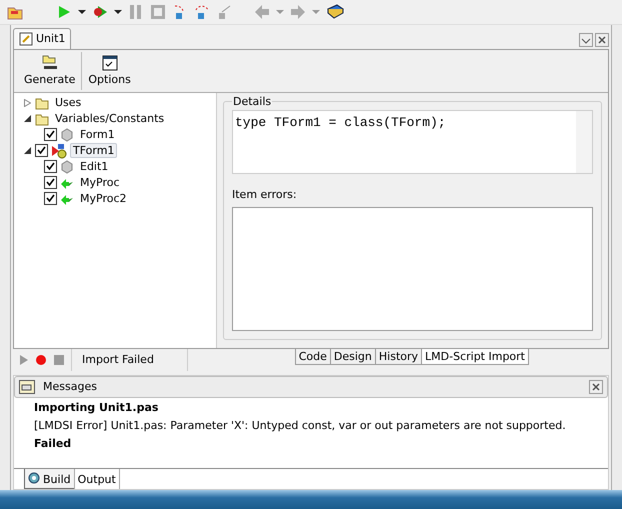  I want to click on step-out-icon, so click(224, 12).